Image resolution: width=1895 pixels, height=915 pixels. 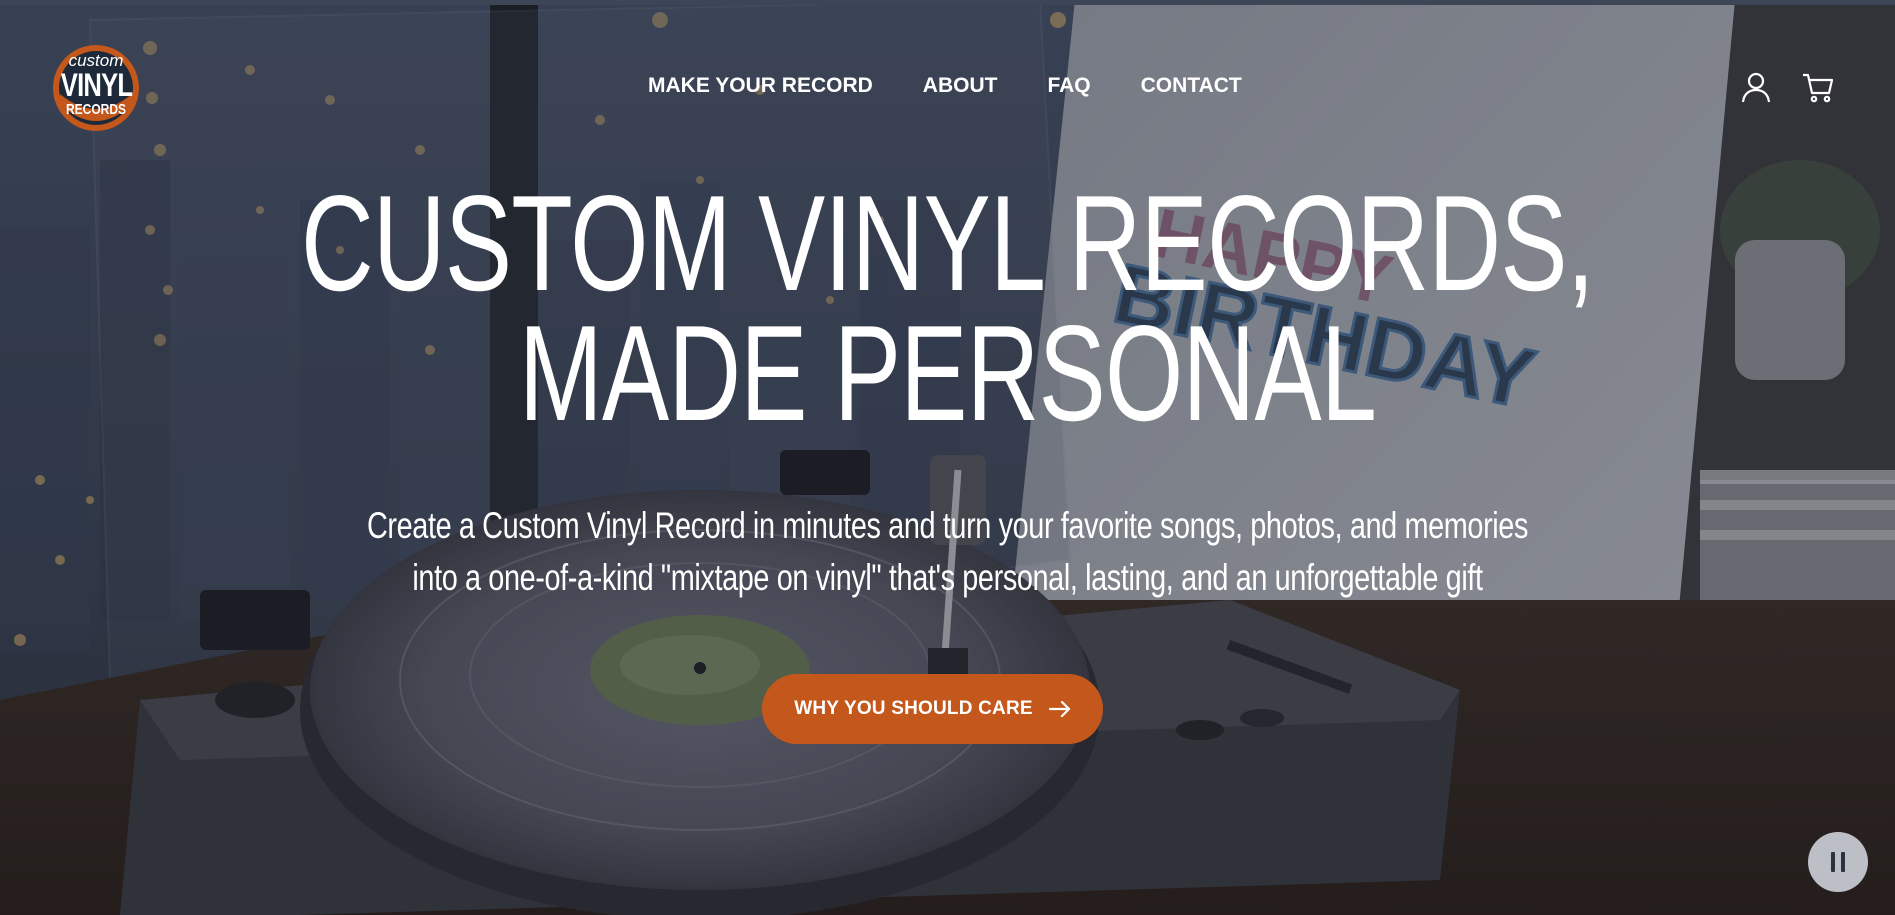 I want to click on nav-item-faq: FAQ, so click(x=1068, y=86).